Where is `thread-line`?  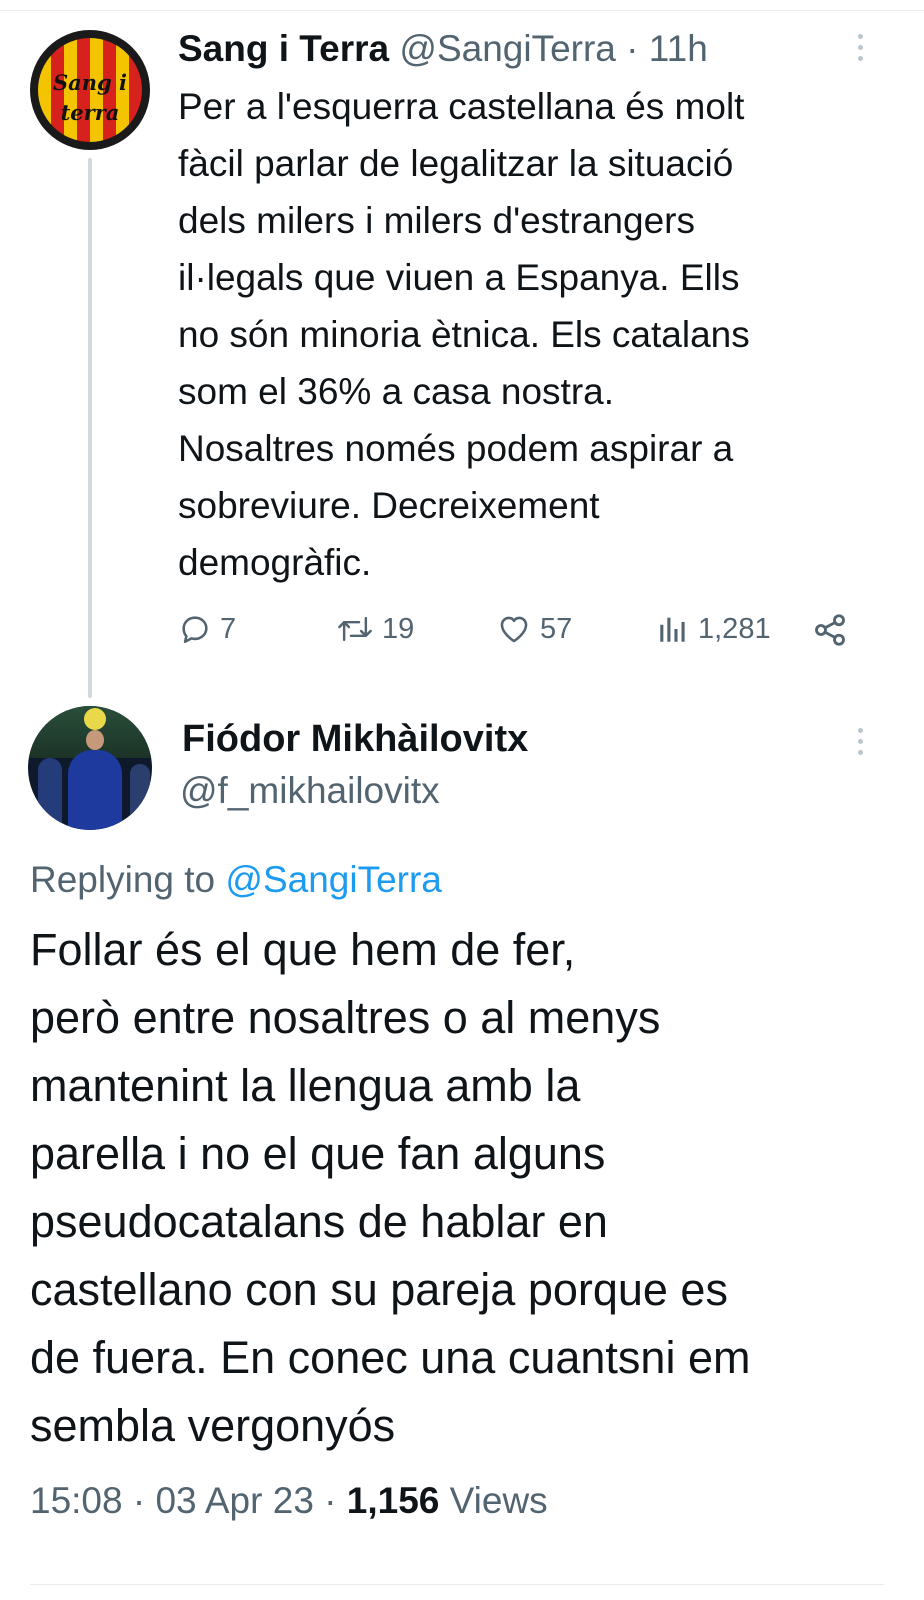
thread-line is located at coordinates (90, 428).